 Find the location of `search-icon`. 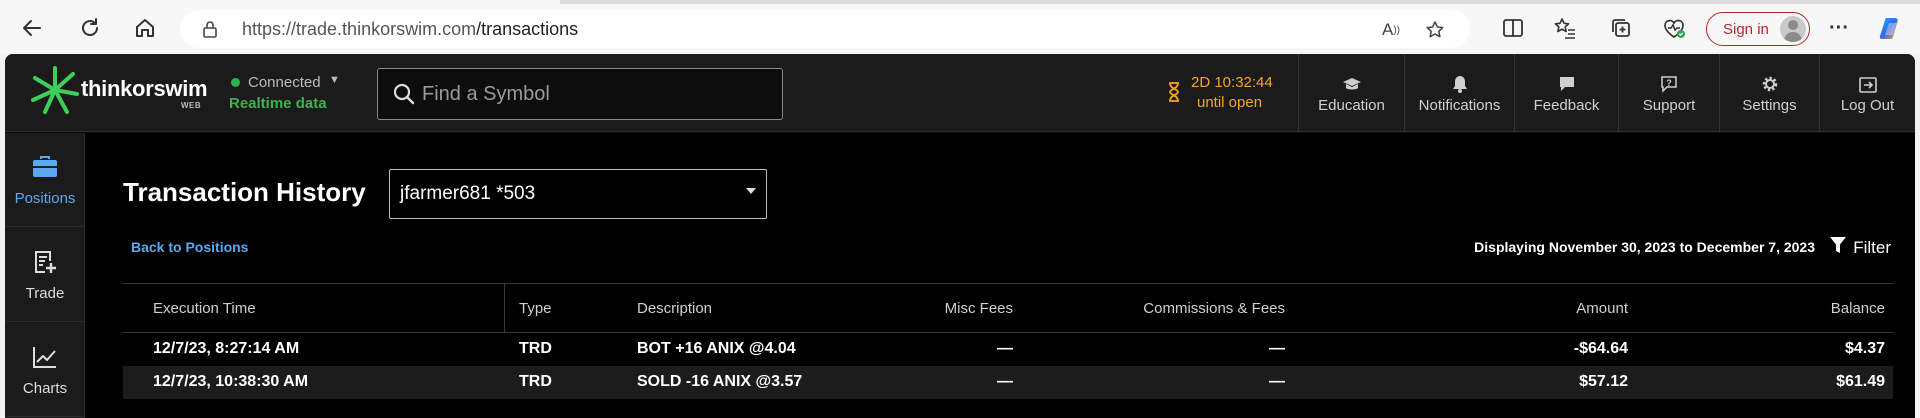

search-icon is located at coordinates (404, 96).